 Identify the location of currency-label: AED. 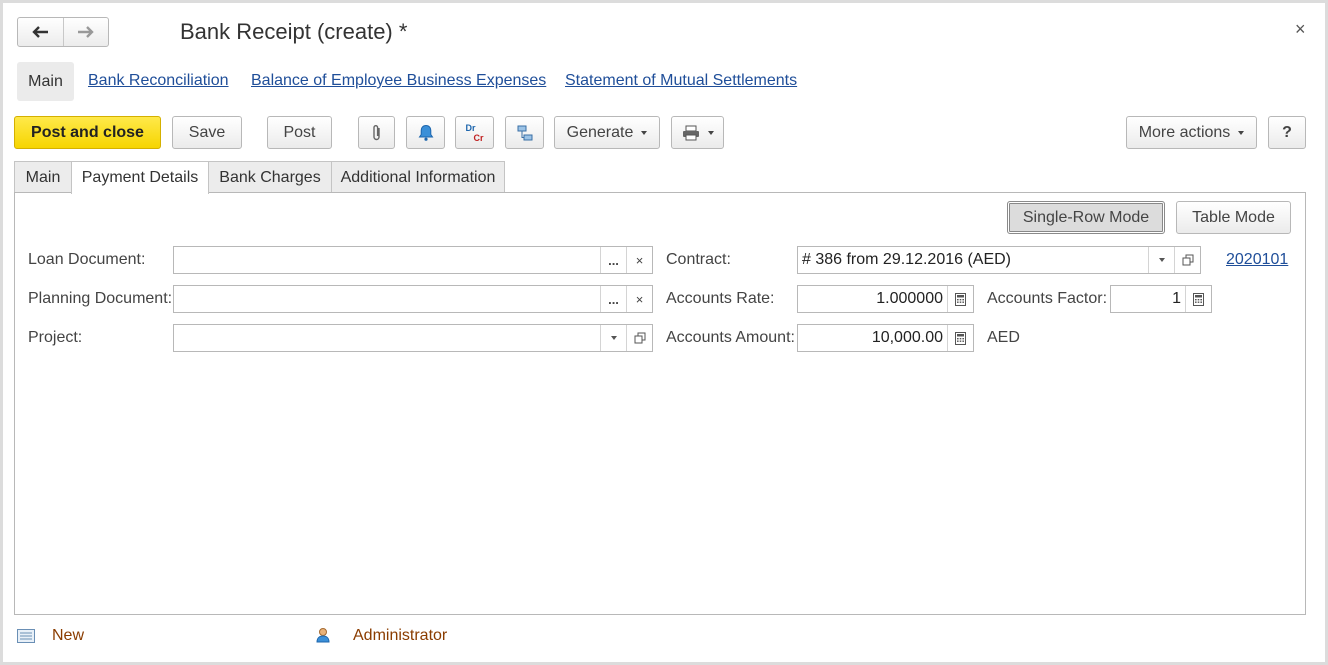
(1003, 337).